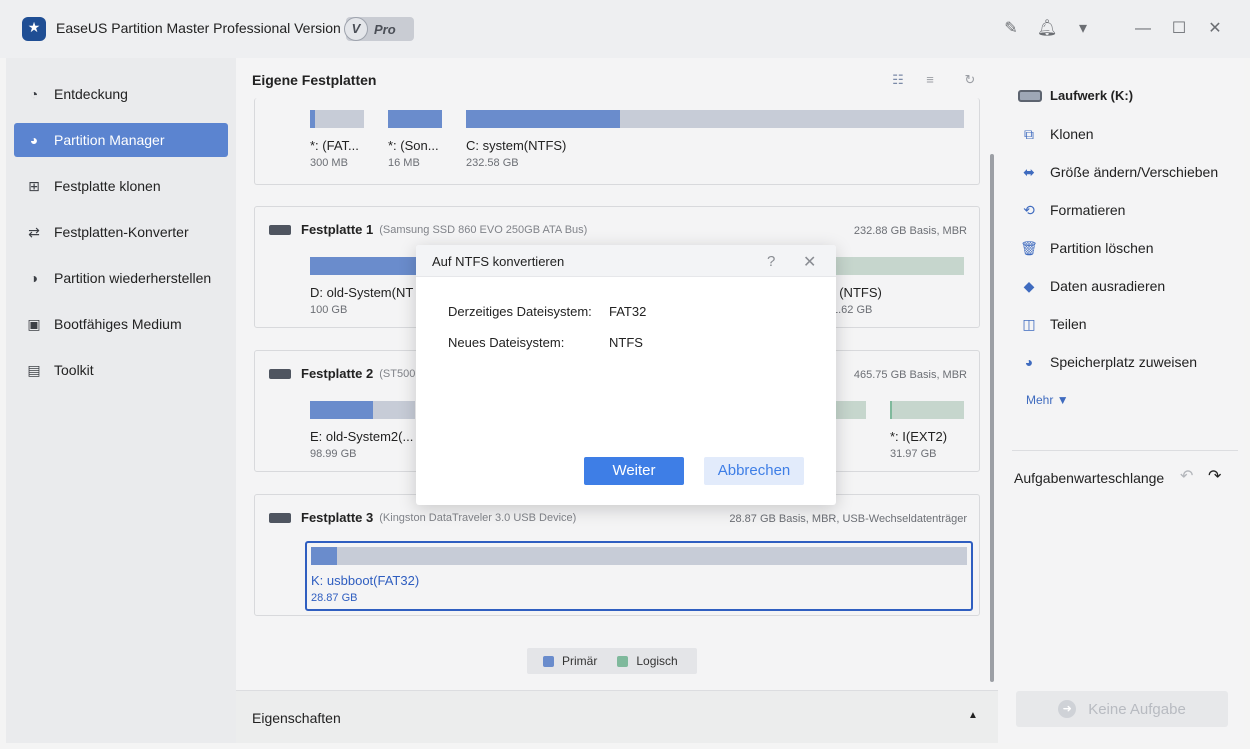 The height and width of the screenshot is (749, 1250). What do you see at coordinates (296, 718) in the screenshot?
I see `properties-title: Eigenschaften` at bounding box center [296, 718].